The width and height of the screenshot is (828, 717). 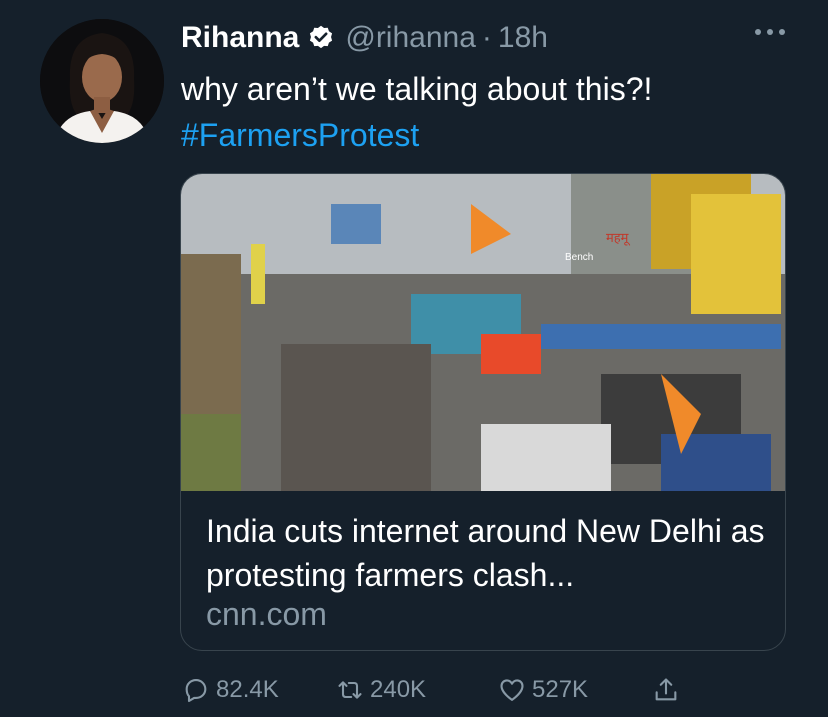 What do you see at coordinates (247, 689) in the screenshot?
I see `reply-count: 82.4K` at bounding box center [247, 689].